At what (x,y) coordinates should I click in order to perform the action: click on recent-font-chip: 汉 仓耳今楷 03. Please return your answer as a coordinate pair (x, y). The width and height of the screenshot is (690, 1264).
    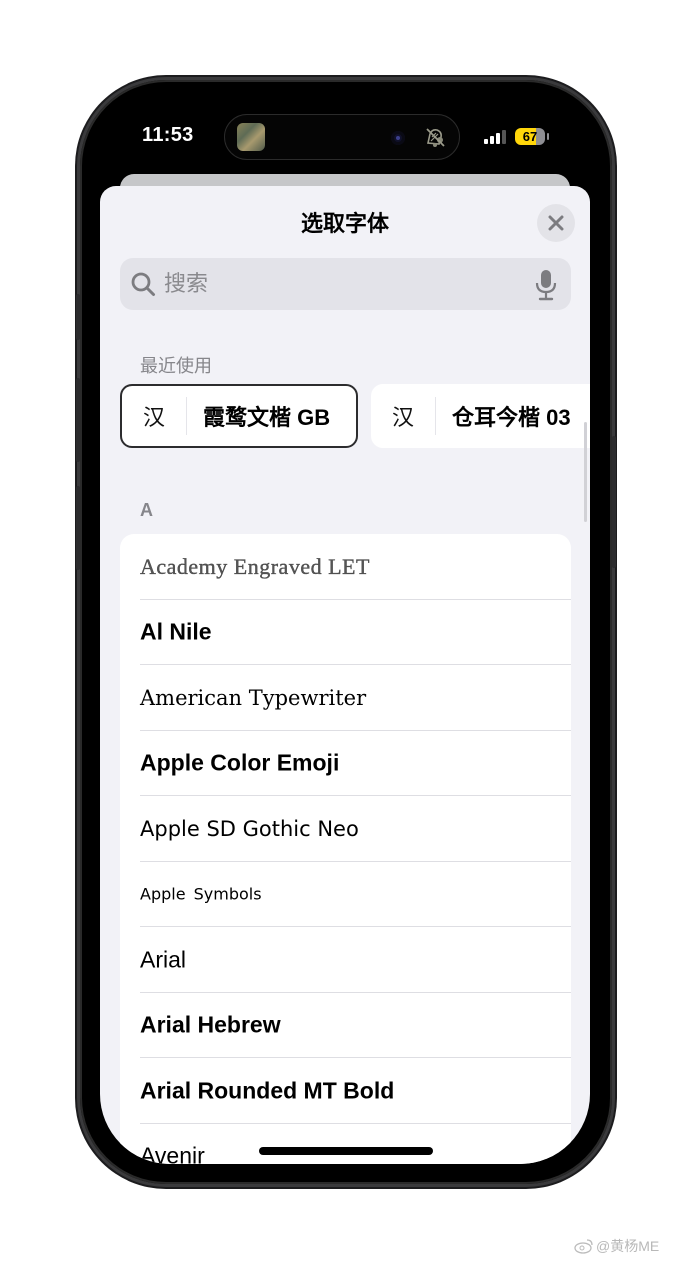
    Looking at the image, I should click on (480, 416).